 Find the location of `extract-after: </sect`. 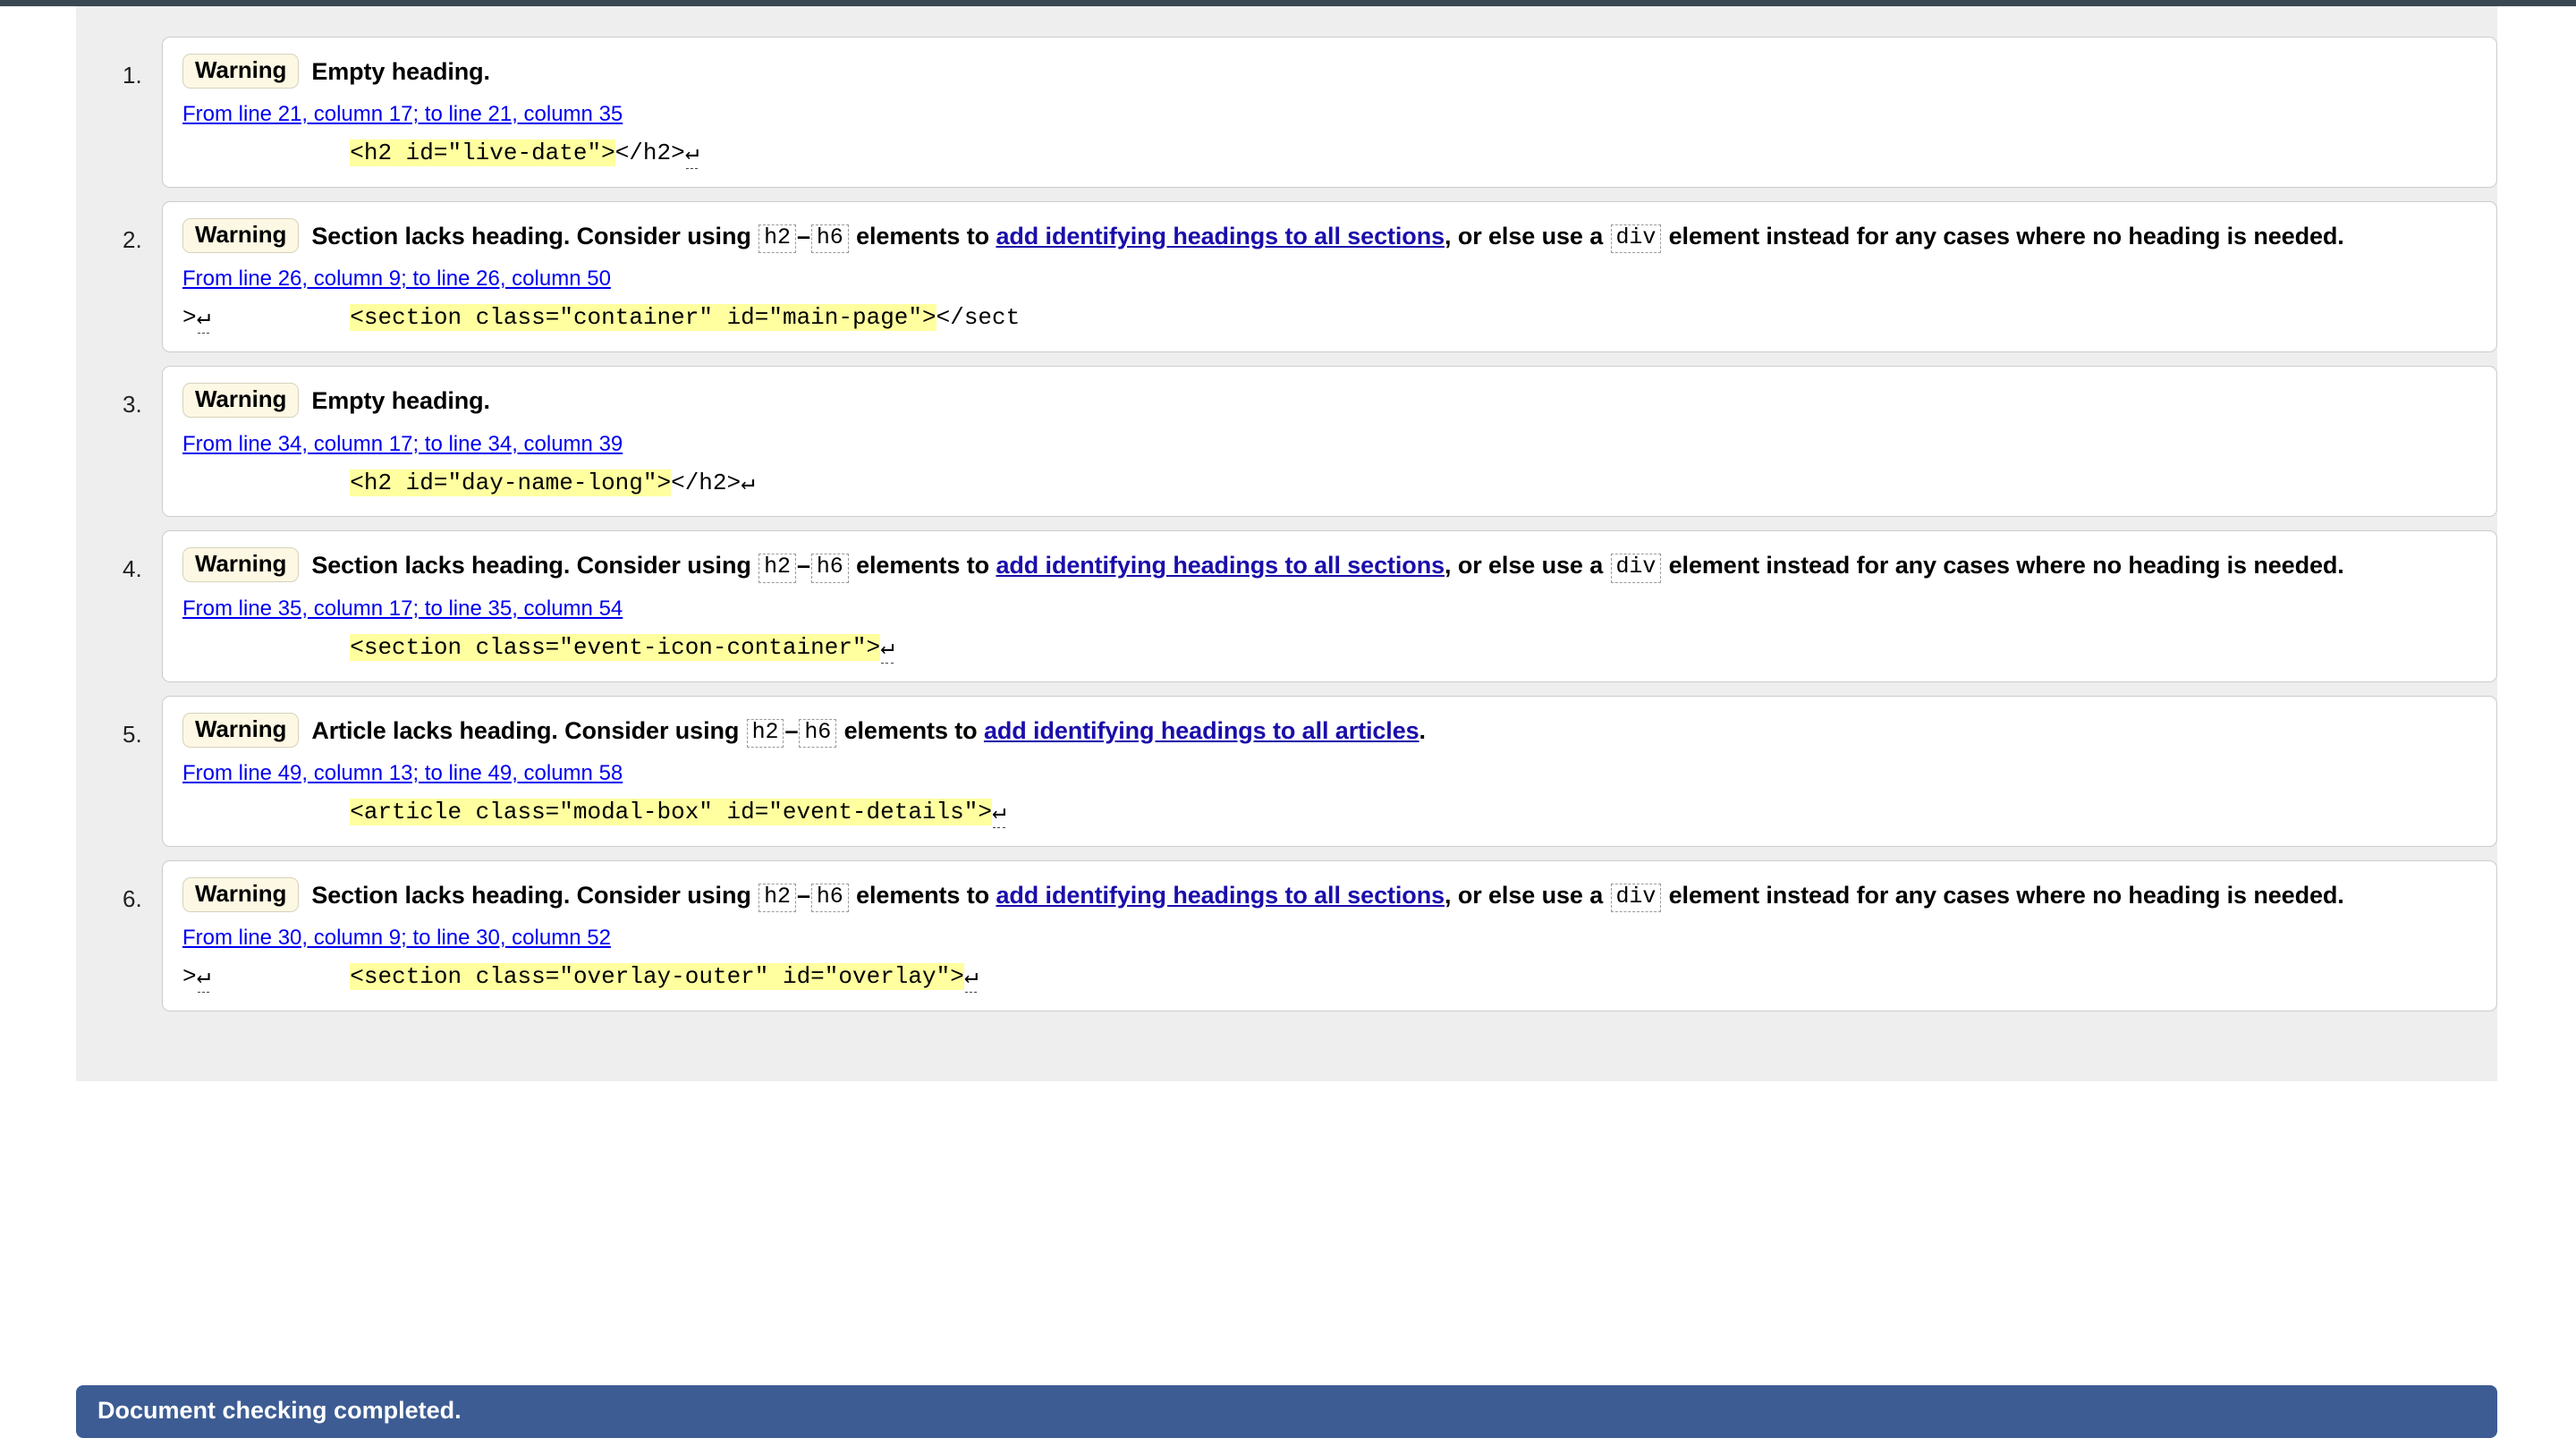

extract-after: </sect is located at coordinates (978, 318).